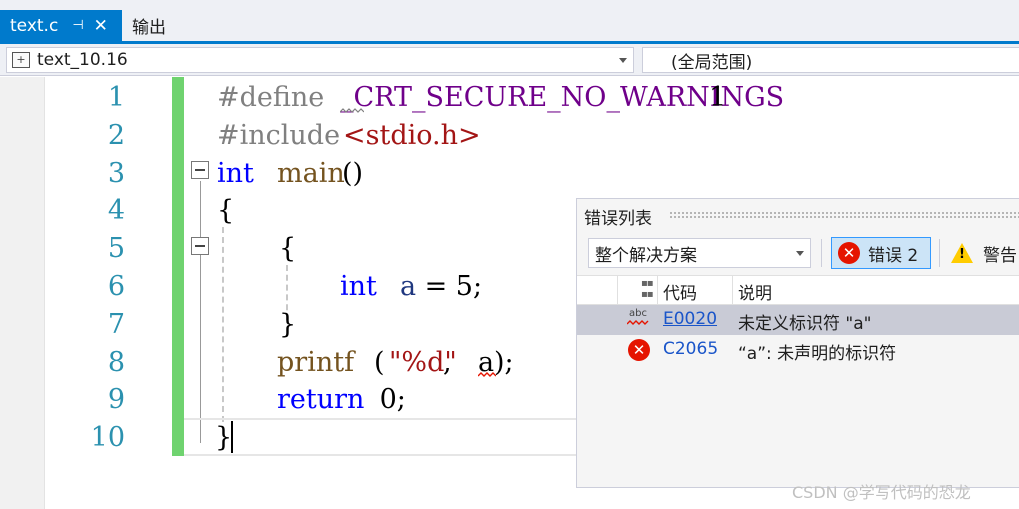  I want to click on scope-filter-dropdown: 整个解决方案, so click(699, 253).